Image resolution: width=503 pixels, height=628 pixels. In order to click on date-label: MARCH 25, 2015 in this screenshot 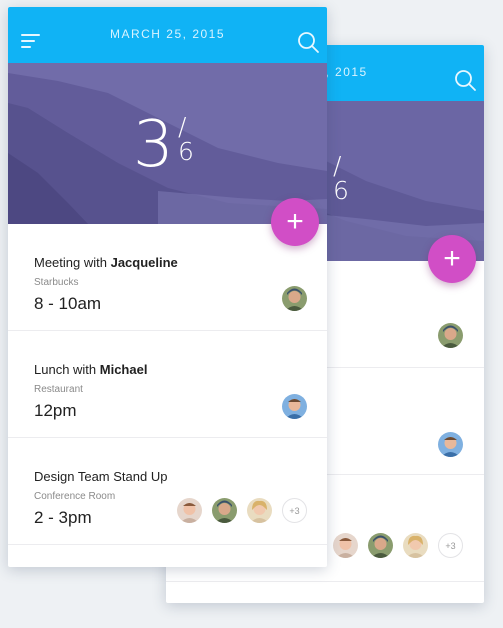, I will do `click(167, 34)`.